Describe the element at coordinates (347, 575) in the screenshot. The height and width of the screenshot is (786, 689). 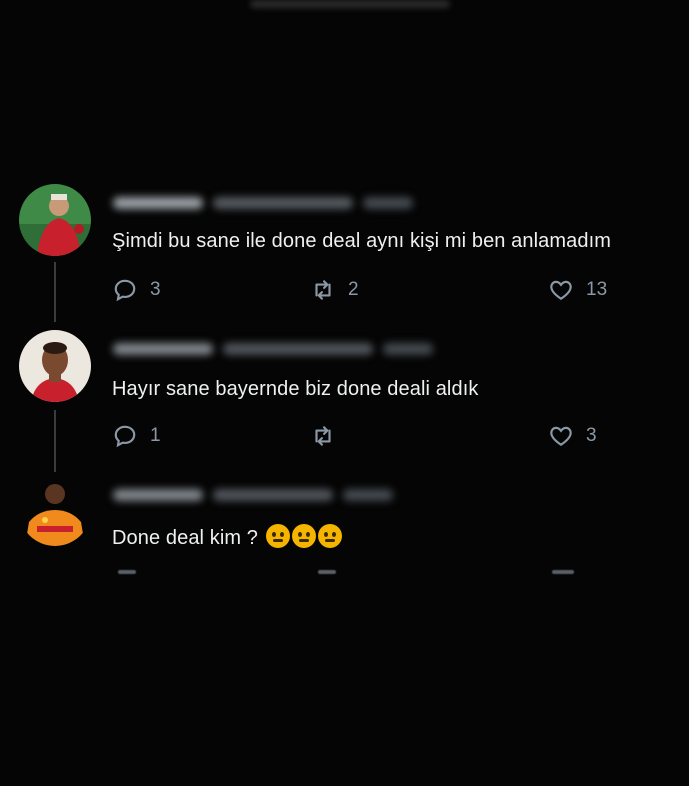
I see `cut-off-actions` at that location.